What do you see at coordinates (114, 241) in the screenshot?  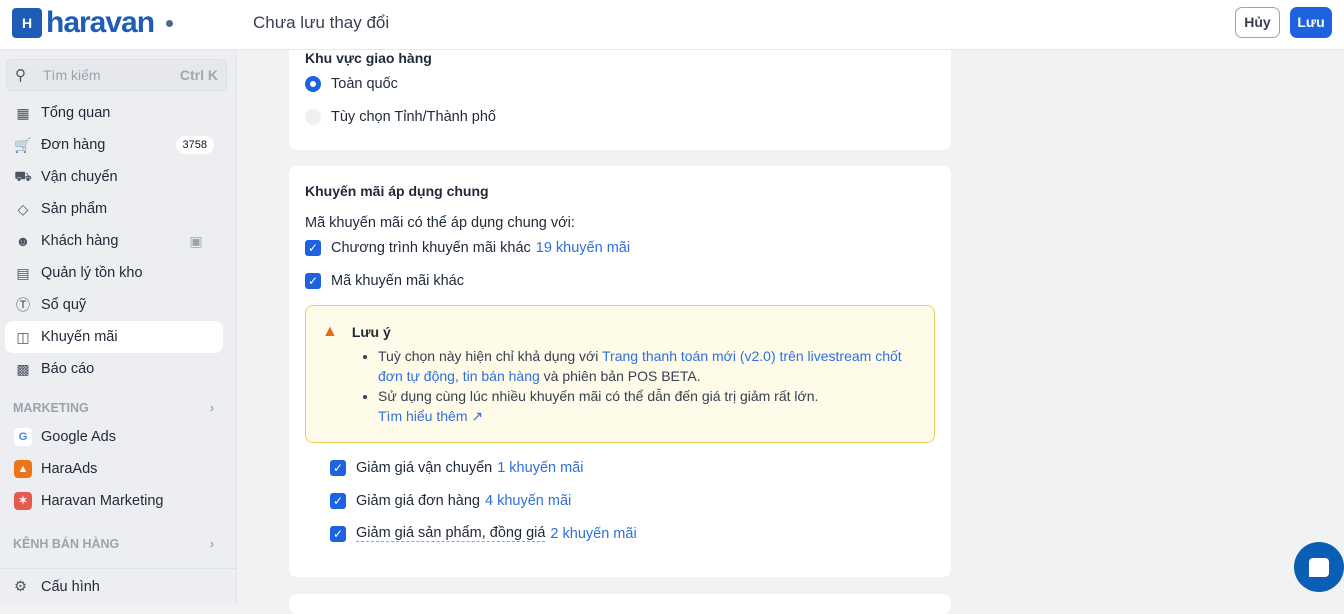 I see `sidebar-item-customers: ☻ Khách hàng ▣` at bounding box center [114, 241].